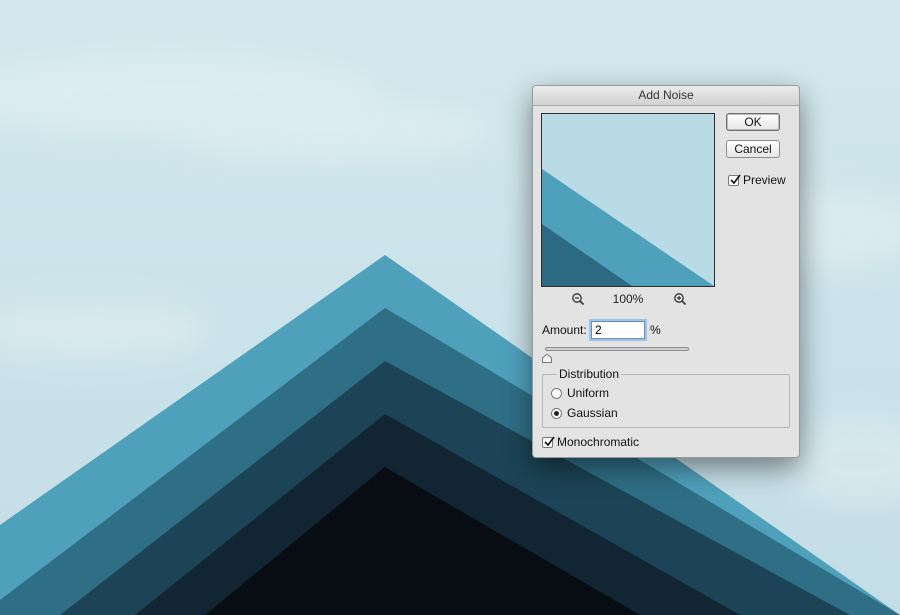 The width and height of the screenshot is (900, 615). What do you see at coordinates (548, 442) in the screenshot?
I see `monochromatic-checkbox` at bounding box center [548, 442].